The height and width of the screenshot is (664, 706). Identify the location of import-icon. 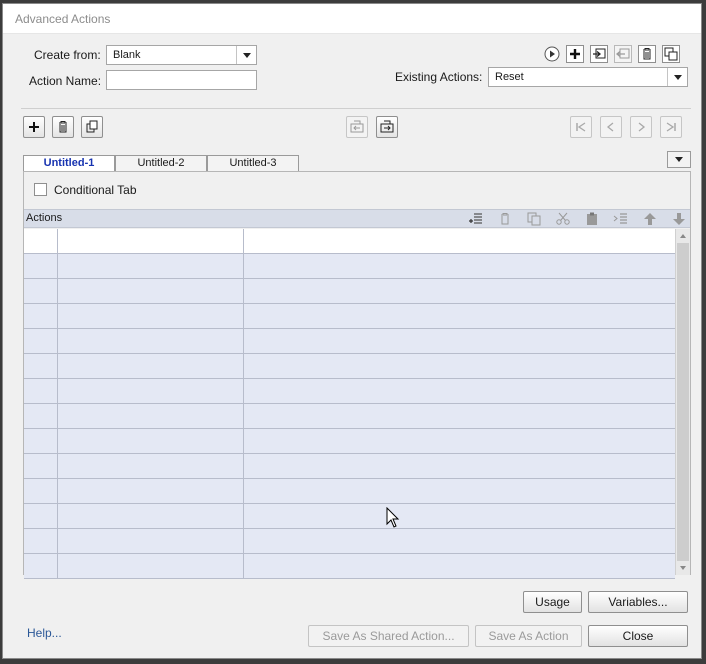
(599, 54).